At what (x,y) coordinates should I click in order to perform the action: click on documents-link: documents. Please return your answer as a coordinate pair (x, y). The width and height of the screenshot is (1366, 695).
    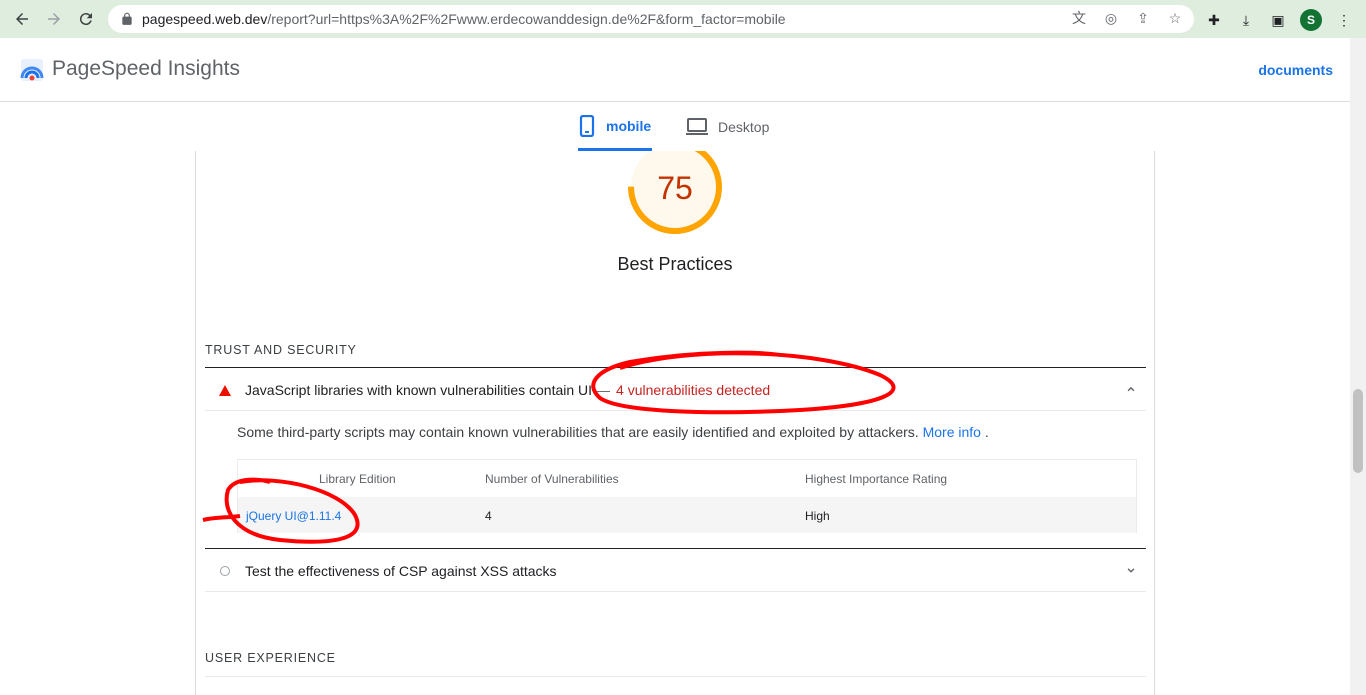
    Looking at the image, I should click on (1295, 70).